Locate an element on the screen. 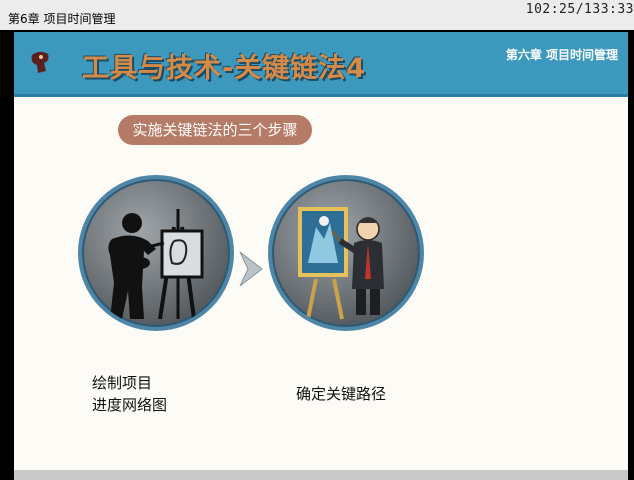  chapter-subtitle: 第六章 项目时间管理 is located at coordinates (561, 55).